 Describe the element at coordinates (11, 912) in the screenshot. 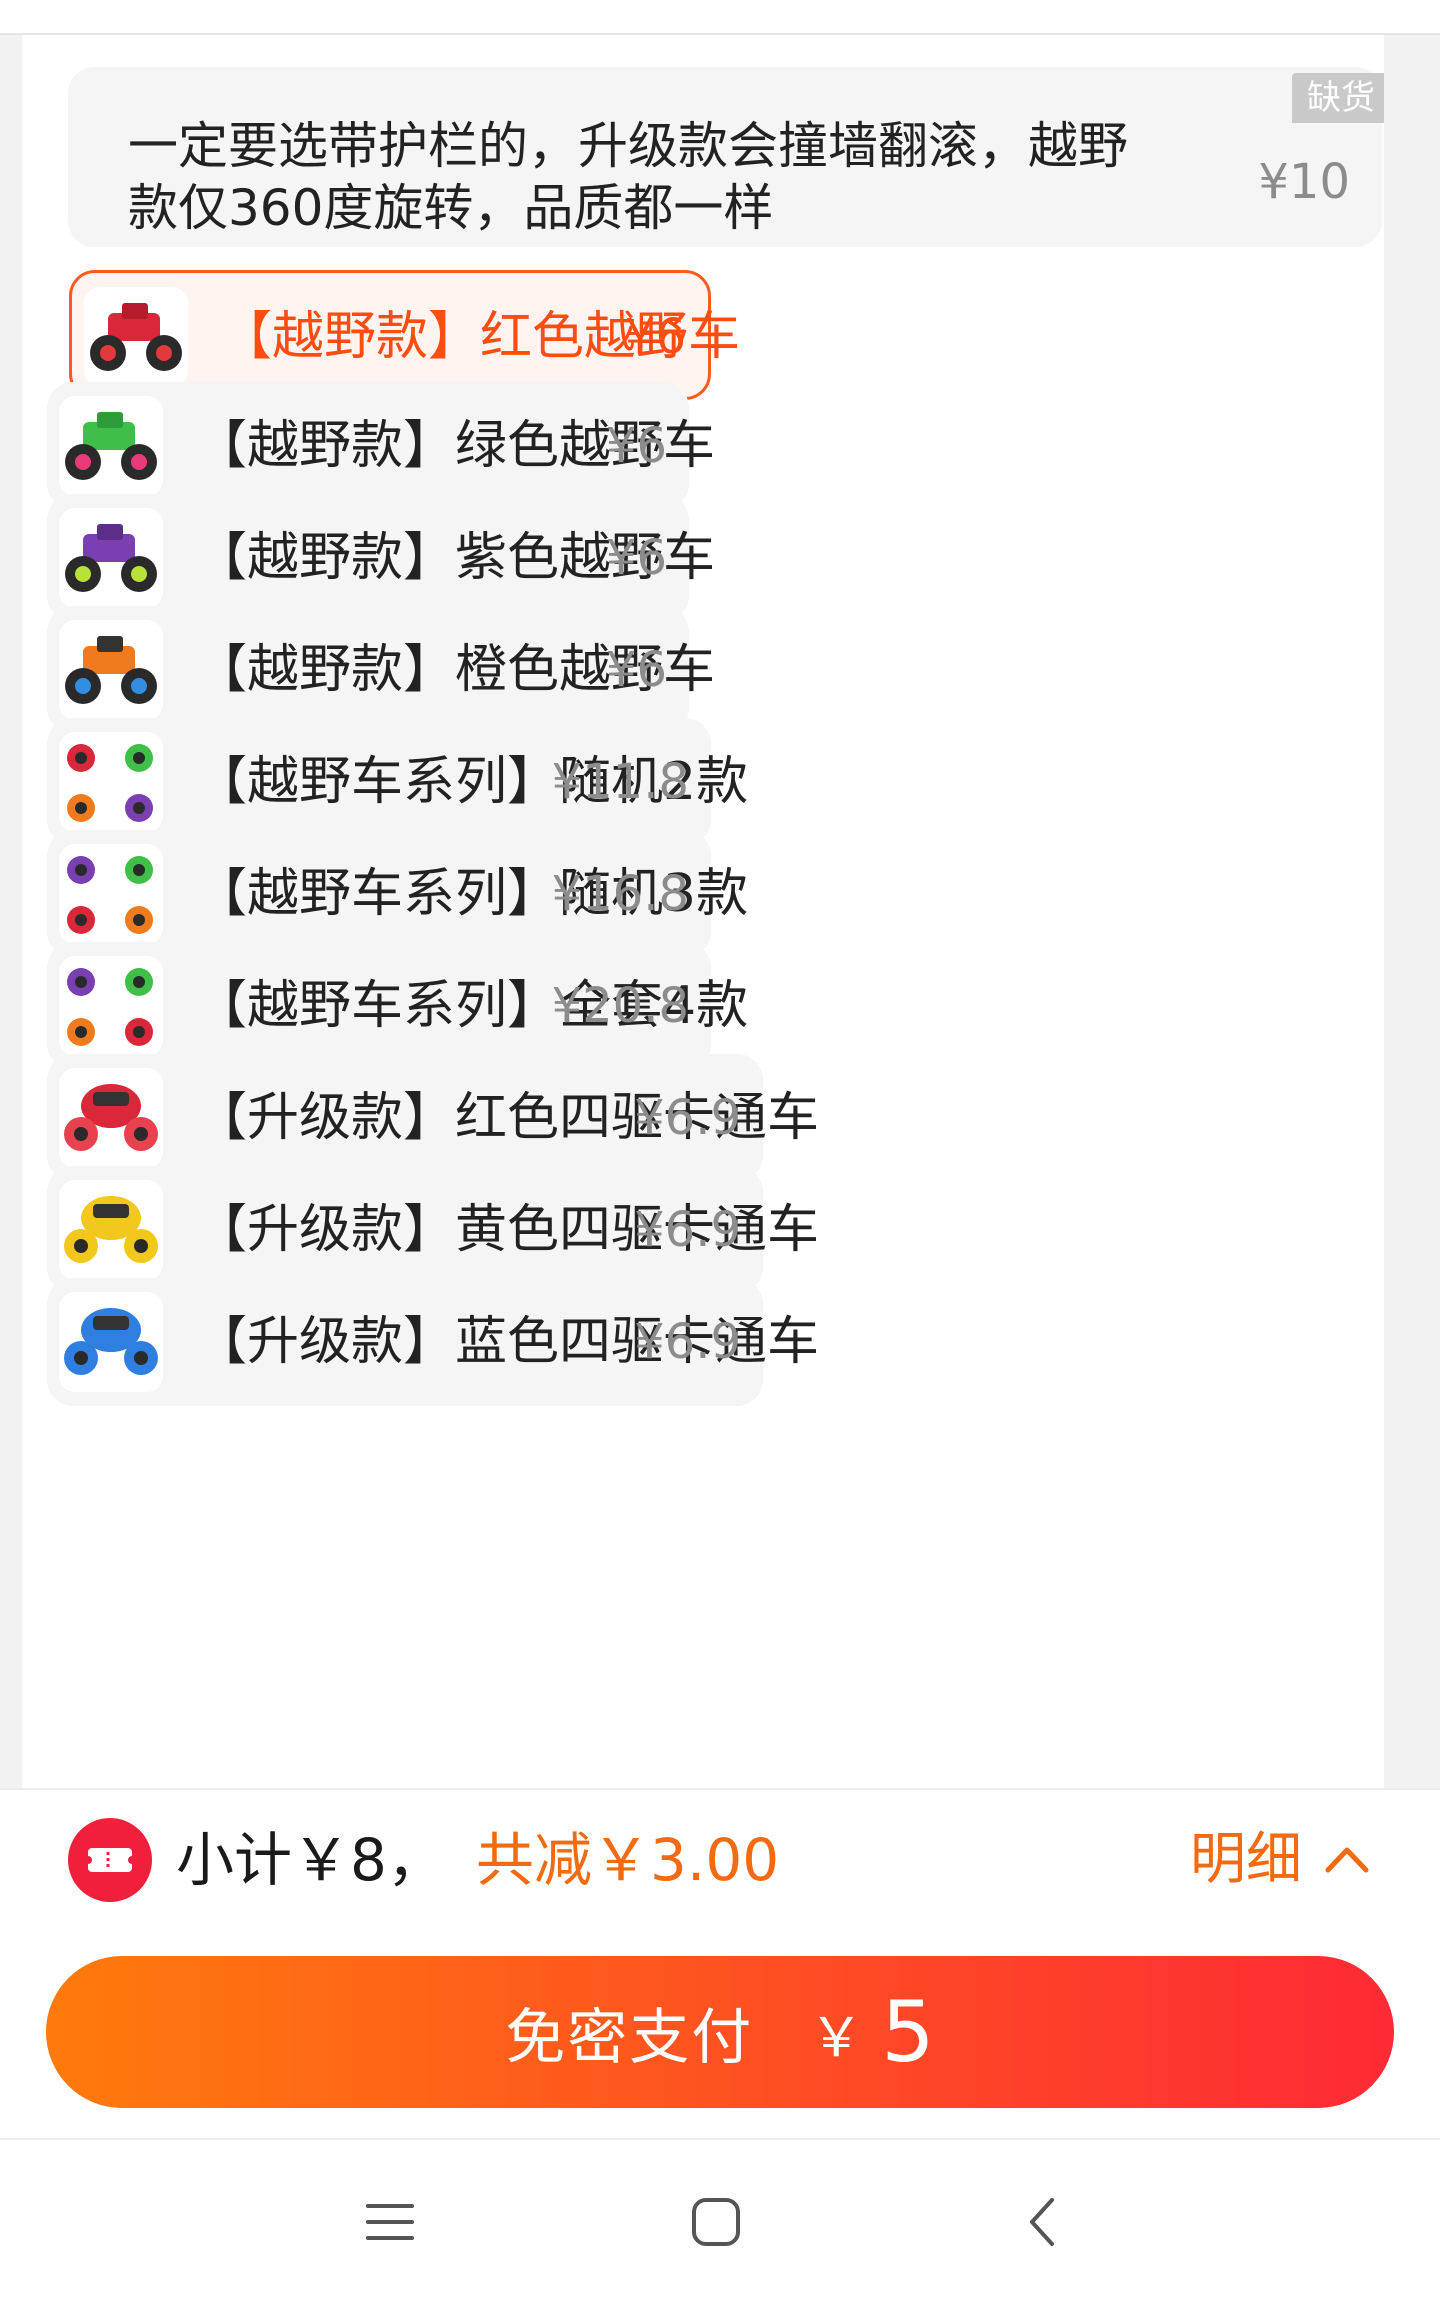

I see `panel-left-gutter` at that location.